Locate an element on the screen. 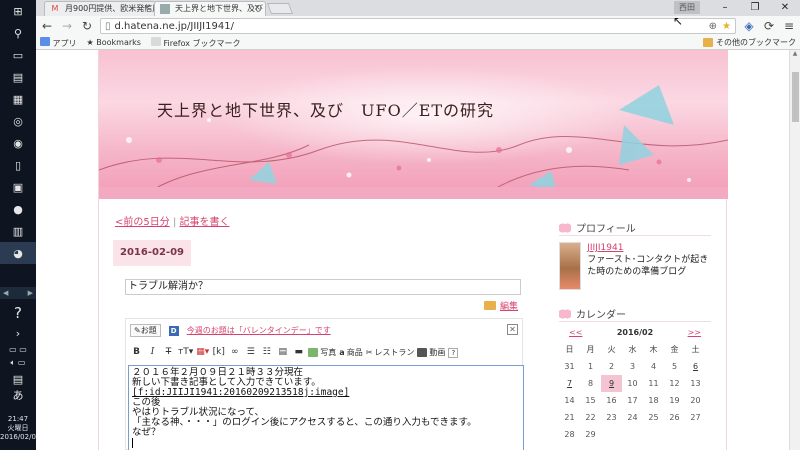 The width and height of the screenshot is (800, 450). photo-button: 写真 is located at coordinates (322, 352).